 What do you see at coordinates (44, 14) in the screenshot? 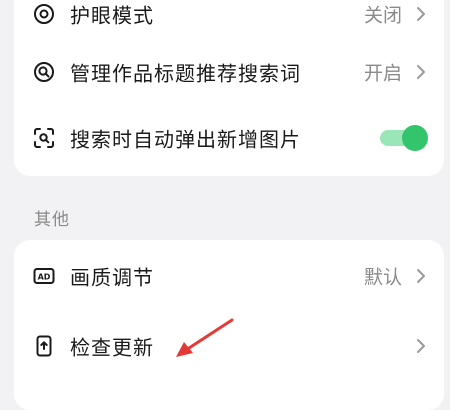
I see `eye-protection-icon` at bounding box center [44, 14].